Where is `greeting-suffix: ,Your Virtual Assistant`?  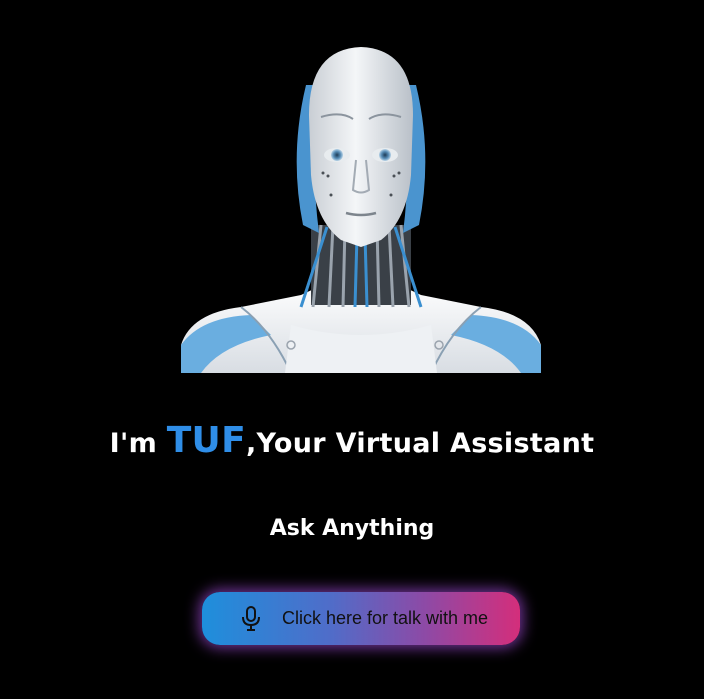
greeting-suffix: ,Your Virtual Assistant is located at coordinates (420, 443).